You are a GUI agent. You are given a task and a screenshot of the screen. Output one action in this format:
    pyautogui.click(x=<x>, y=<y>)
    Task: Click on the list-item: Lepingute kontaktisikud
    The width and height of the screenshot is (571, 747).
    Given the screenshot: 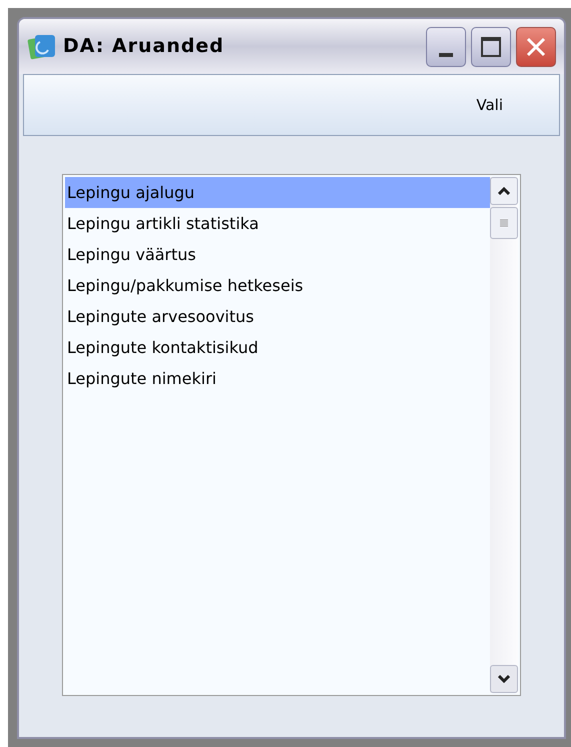 What is the action you would take?
    pyautogui.click(x=277, y=347)
    